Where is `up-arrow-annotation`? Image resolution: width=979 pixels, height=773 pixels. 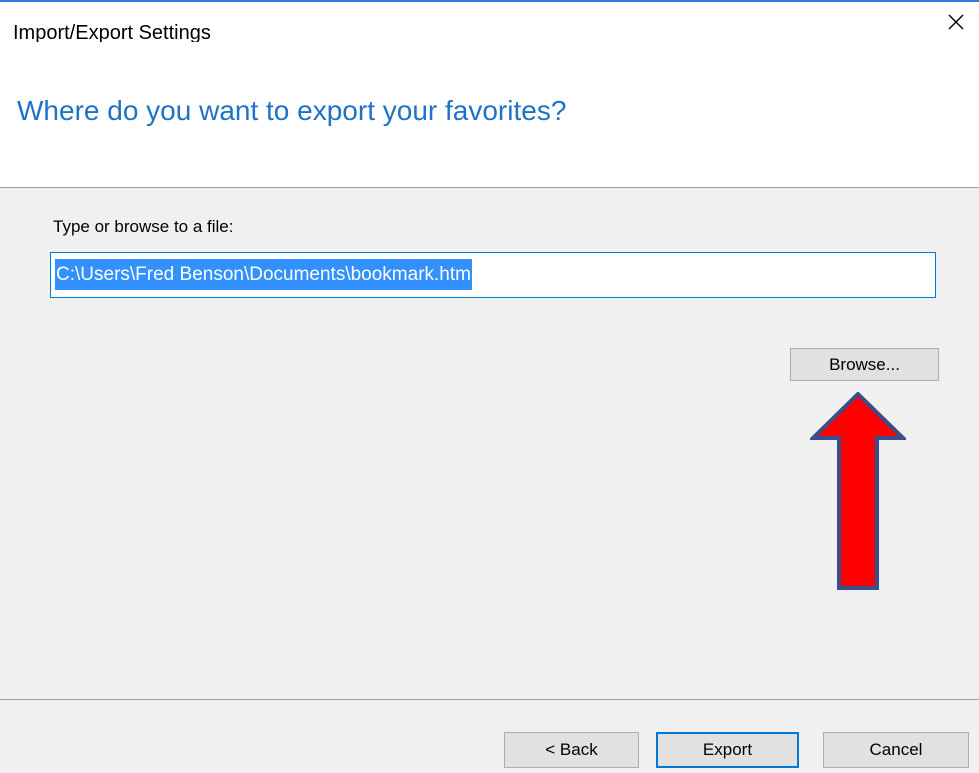 up-arrow-annotation is located at coordinates (858, 491).